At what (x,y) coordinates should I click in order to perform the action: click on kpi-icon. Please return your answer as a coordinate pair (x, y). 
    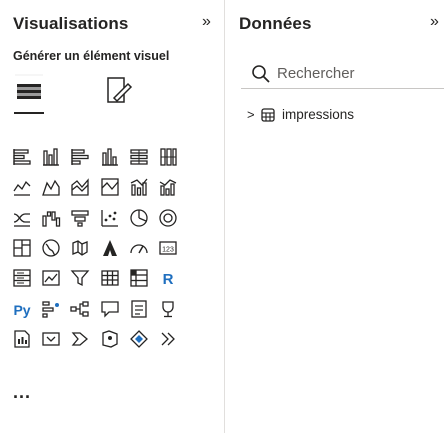
    Looking at the image, I should click on (51, 278).